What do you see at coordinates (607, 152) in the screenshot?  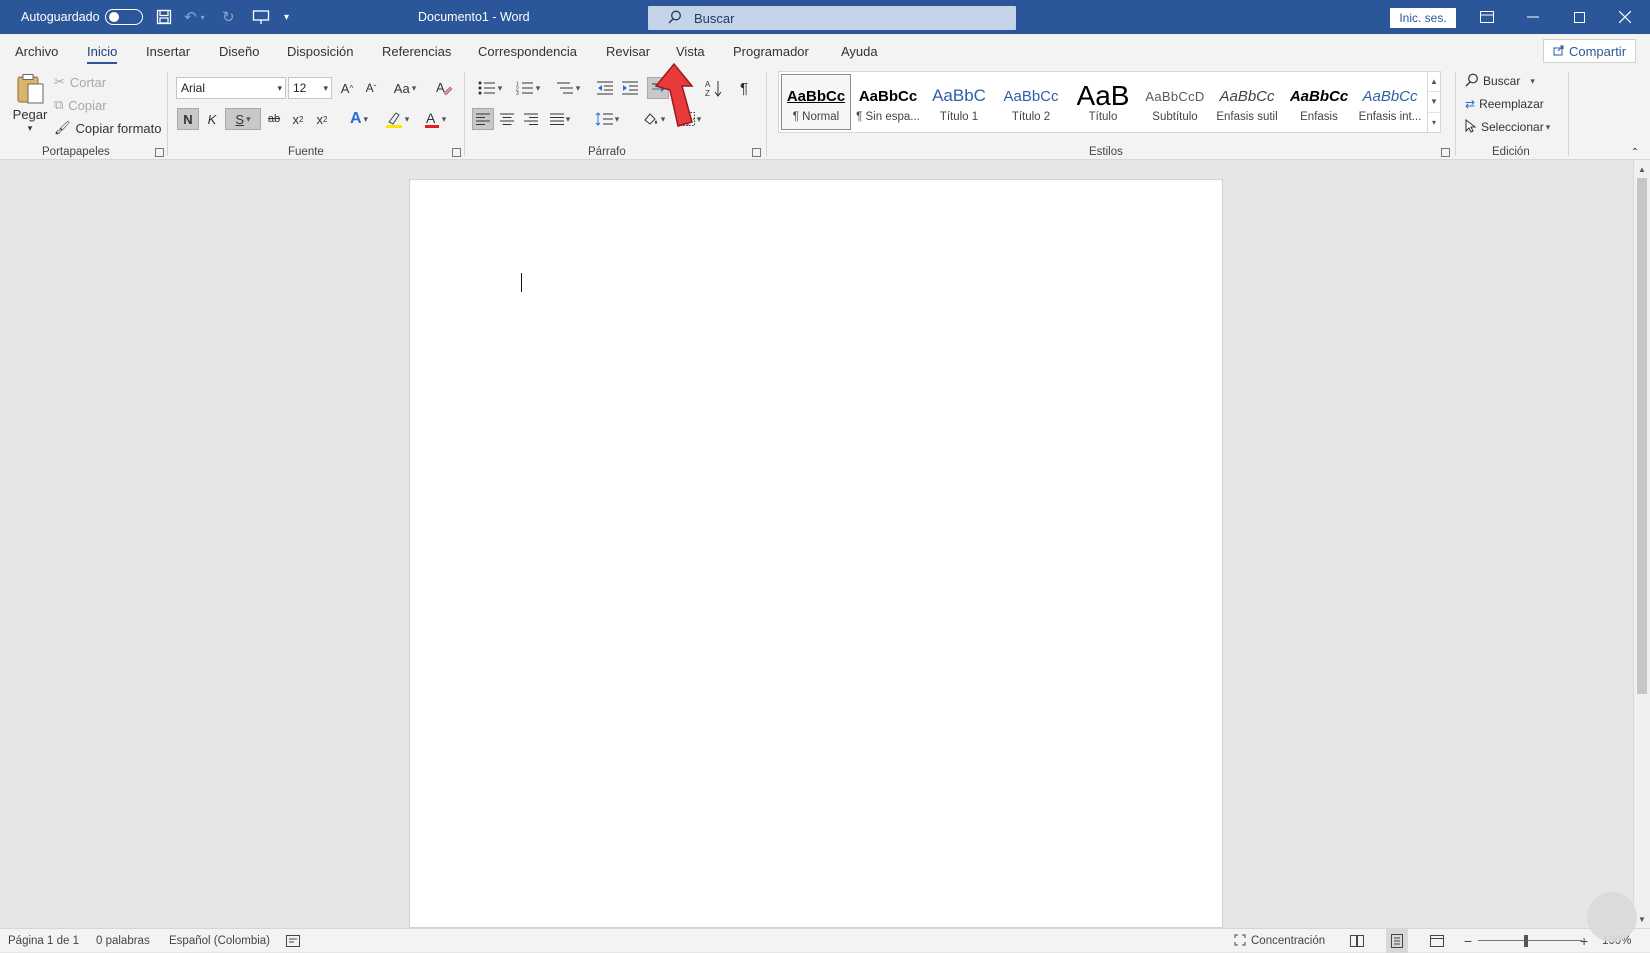 I see `paragraph-group-label: Párrafo` at bounding box center [607, 152].